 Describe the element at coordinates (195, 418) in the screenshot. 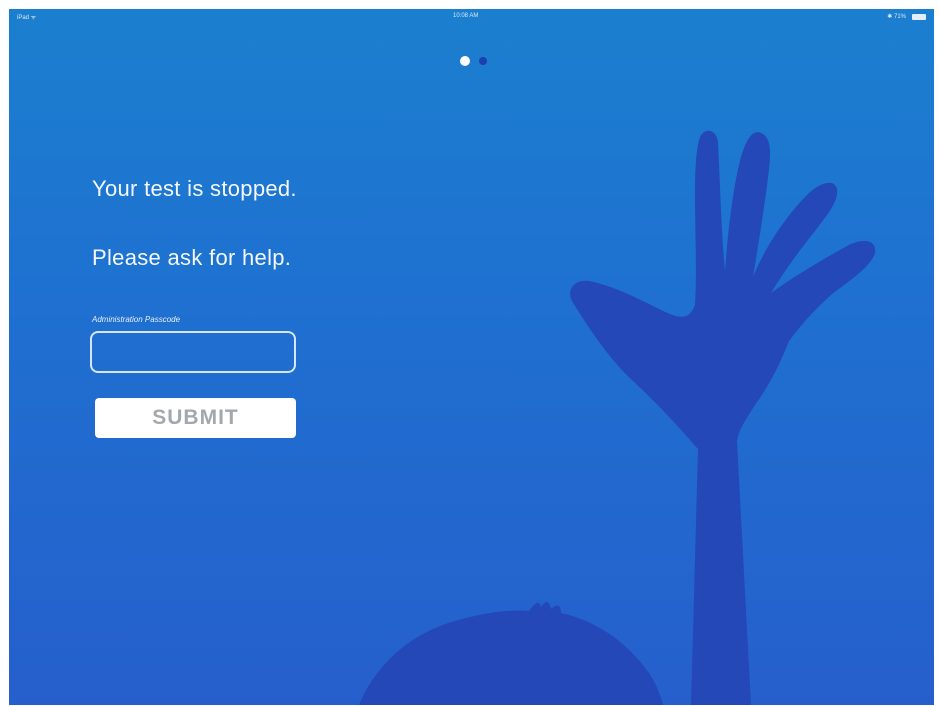

I see `submit-button: SUBMIT` at that location.